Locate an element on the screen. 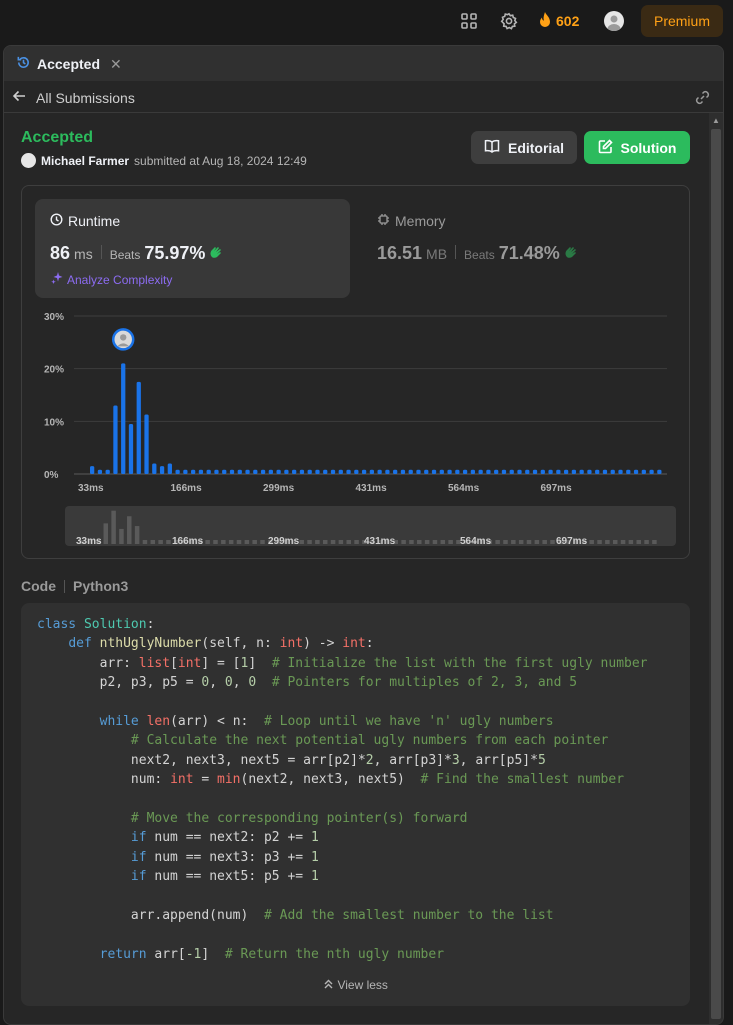  chip-icon is located at coordinates (383, 221).